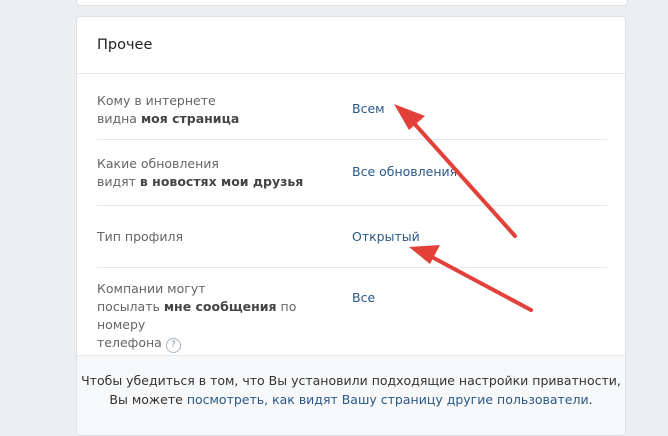  Describe the element at coordinates (363, 298) in the screenshot. I see `company-messages-value-link: Все` at that location.